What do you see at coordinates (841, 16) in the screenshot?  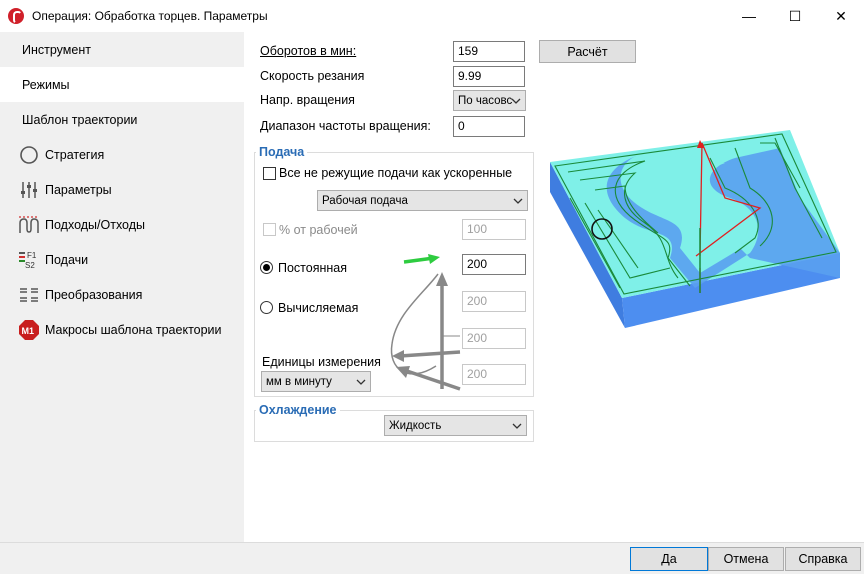 I see `close-button: ✕` at bounding box center [841, 16].